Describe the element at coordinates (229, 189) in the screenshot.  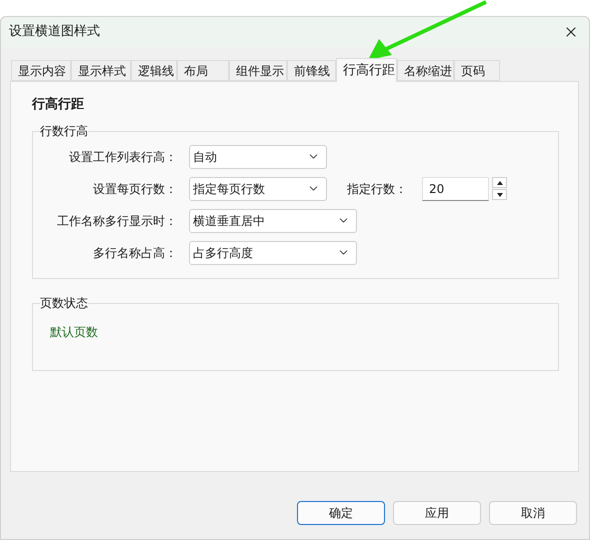
I see `dropdown-value: 指定每页行数` at that location.